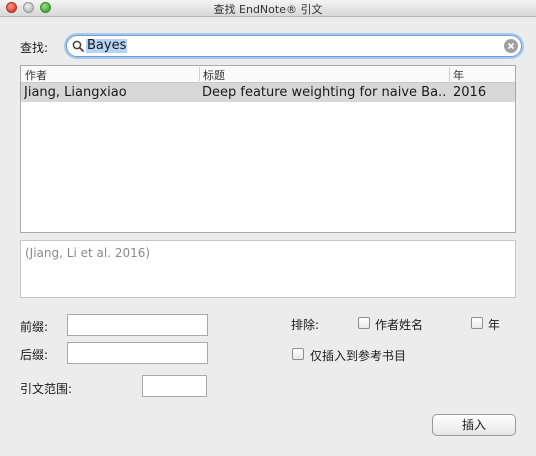  What do you see at coordinates (268, 74) in the screenshot?
I see `table-header: 作者 标题 年` at bounding box center [268, 74].